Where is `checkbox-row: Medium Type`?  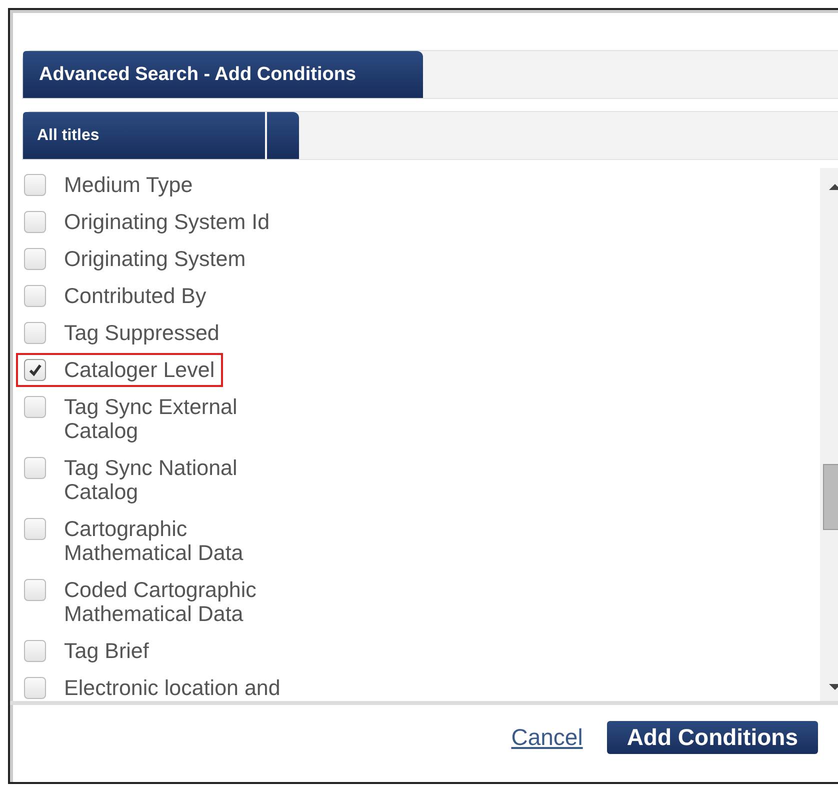 checkbox-row: Medium Type is located at coordinates (108, 185).